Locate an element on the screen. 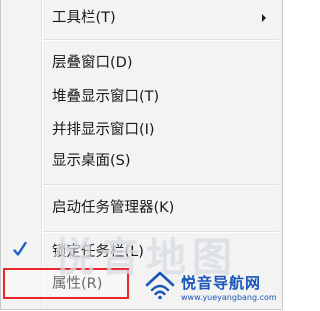 Image resolution: width=320 pixels, height=311 pixels. properties-highlight-box is located at coordinates (66, 283).